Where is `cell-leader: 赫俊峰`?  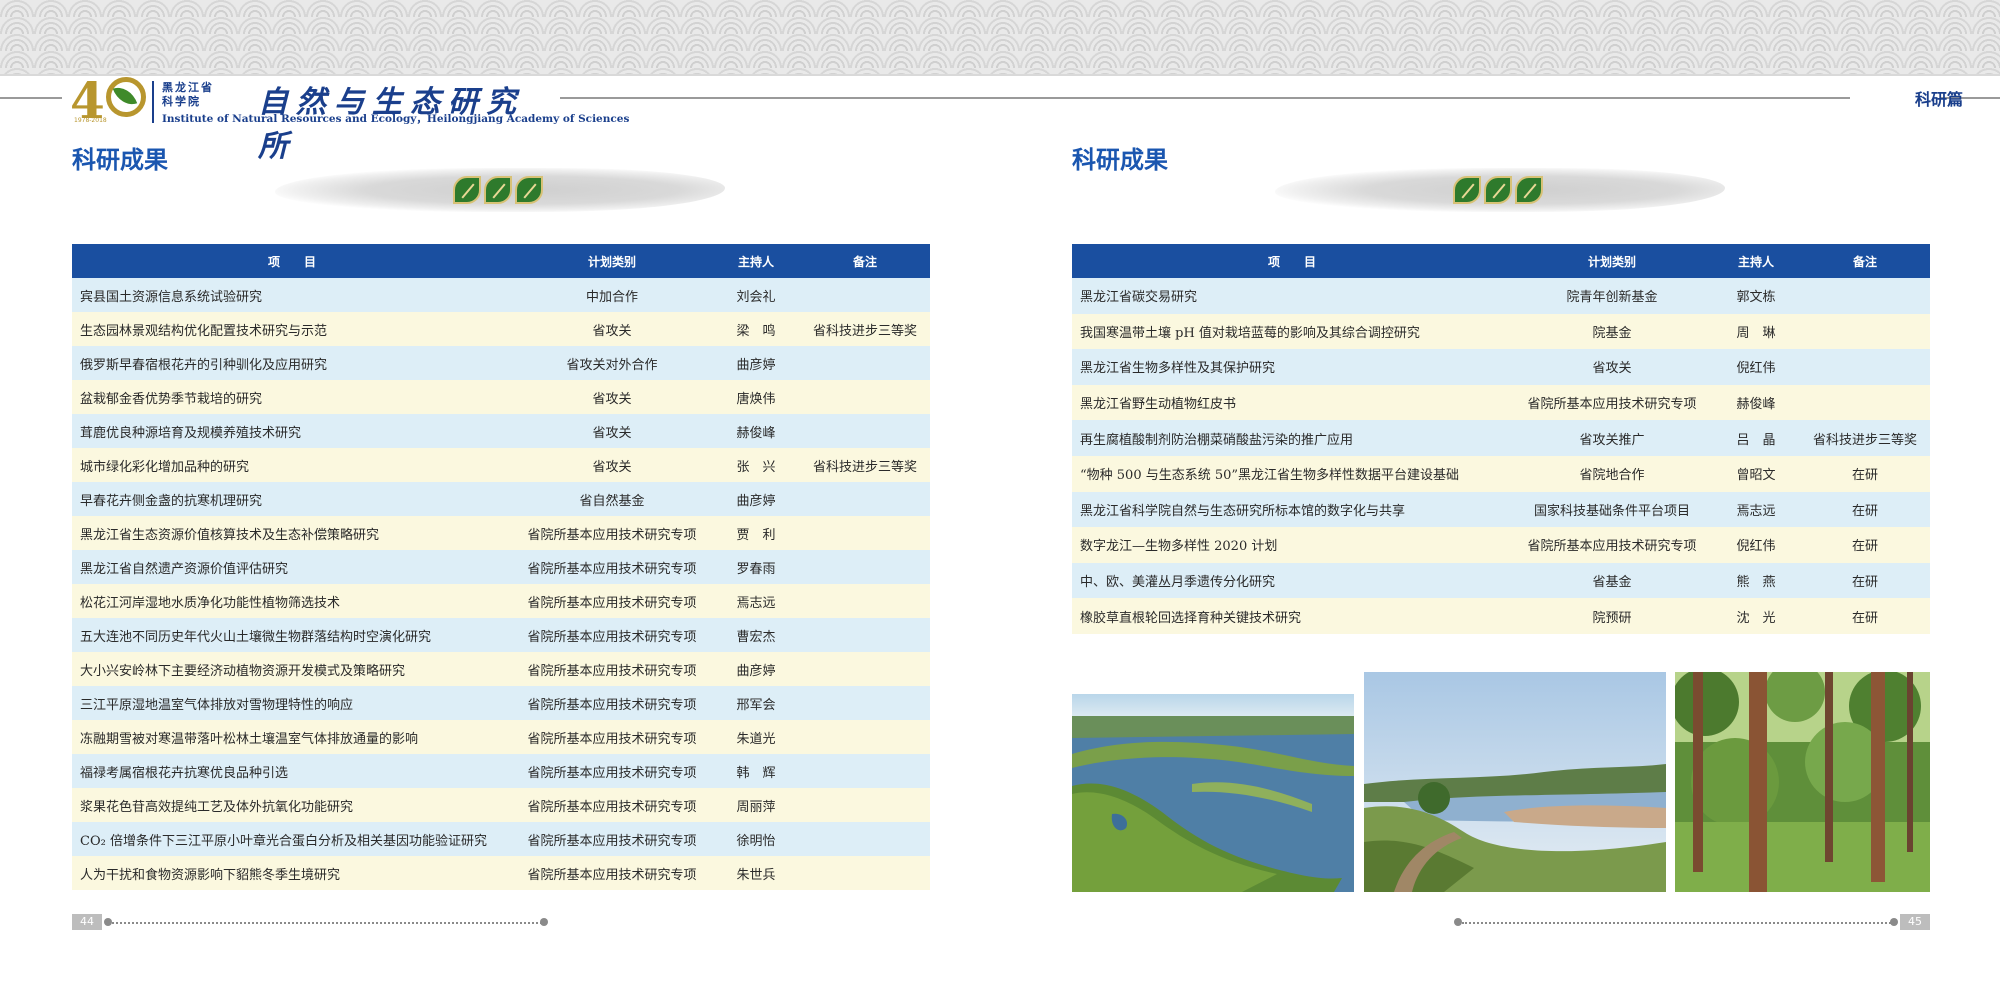
cell-leader: 赫俊峰 is located at coordinates (1756, 402).